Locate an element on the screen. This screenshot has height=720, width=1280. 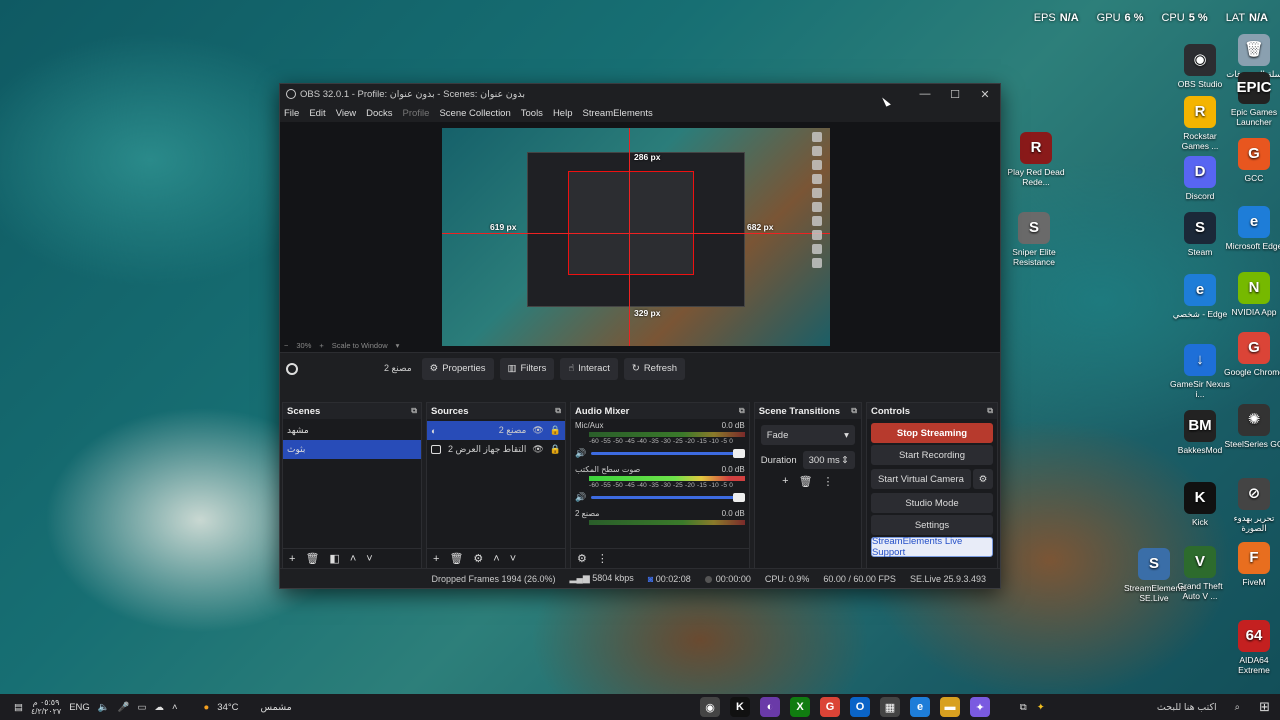
menu-edit: Edit is located at coordinates (317, 113).